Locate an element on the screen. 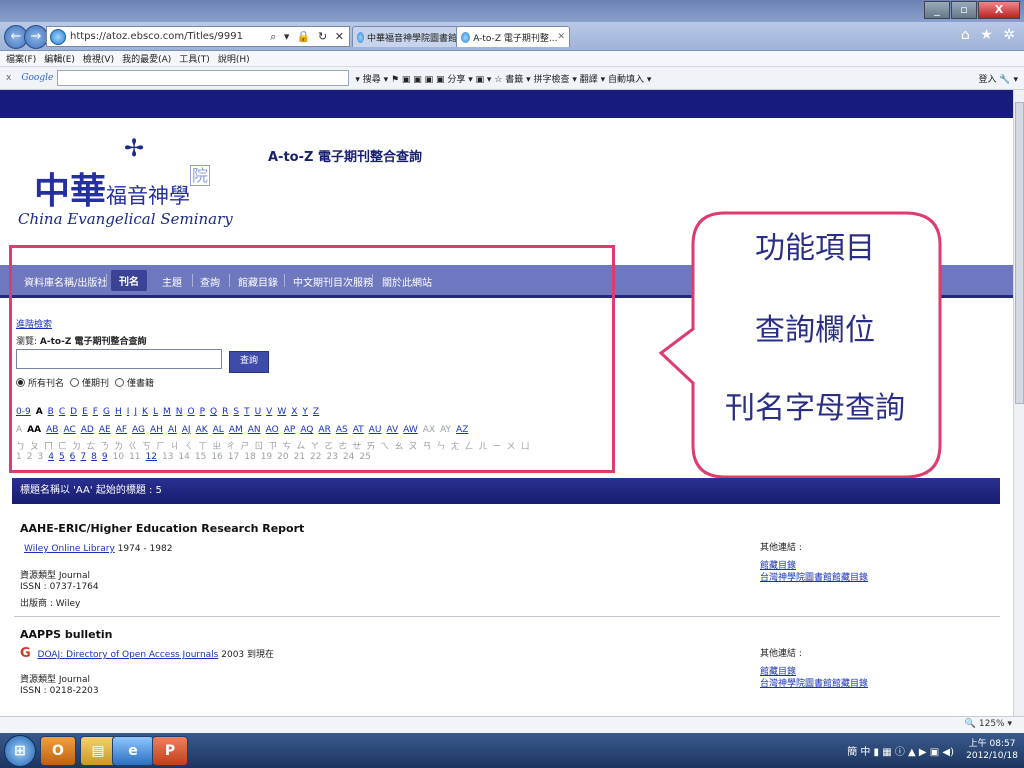 This screenshot has height=768, width=1024. menu-favorites: 我的最愛(A) is located at coordinates (146, 58).